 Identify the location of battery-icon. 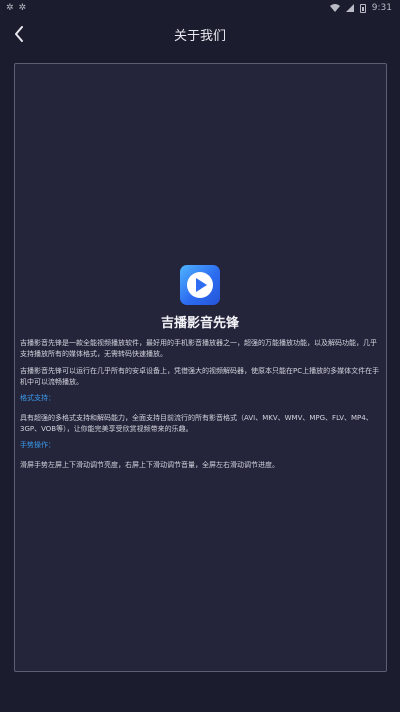
(362, 8).